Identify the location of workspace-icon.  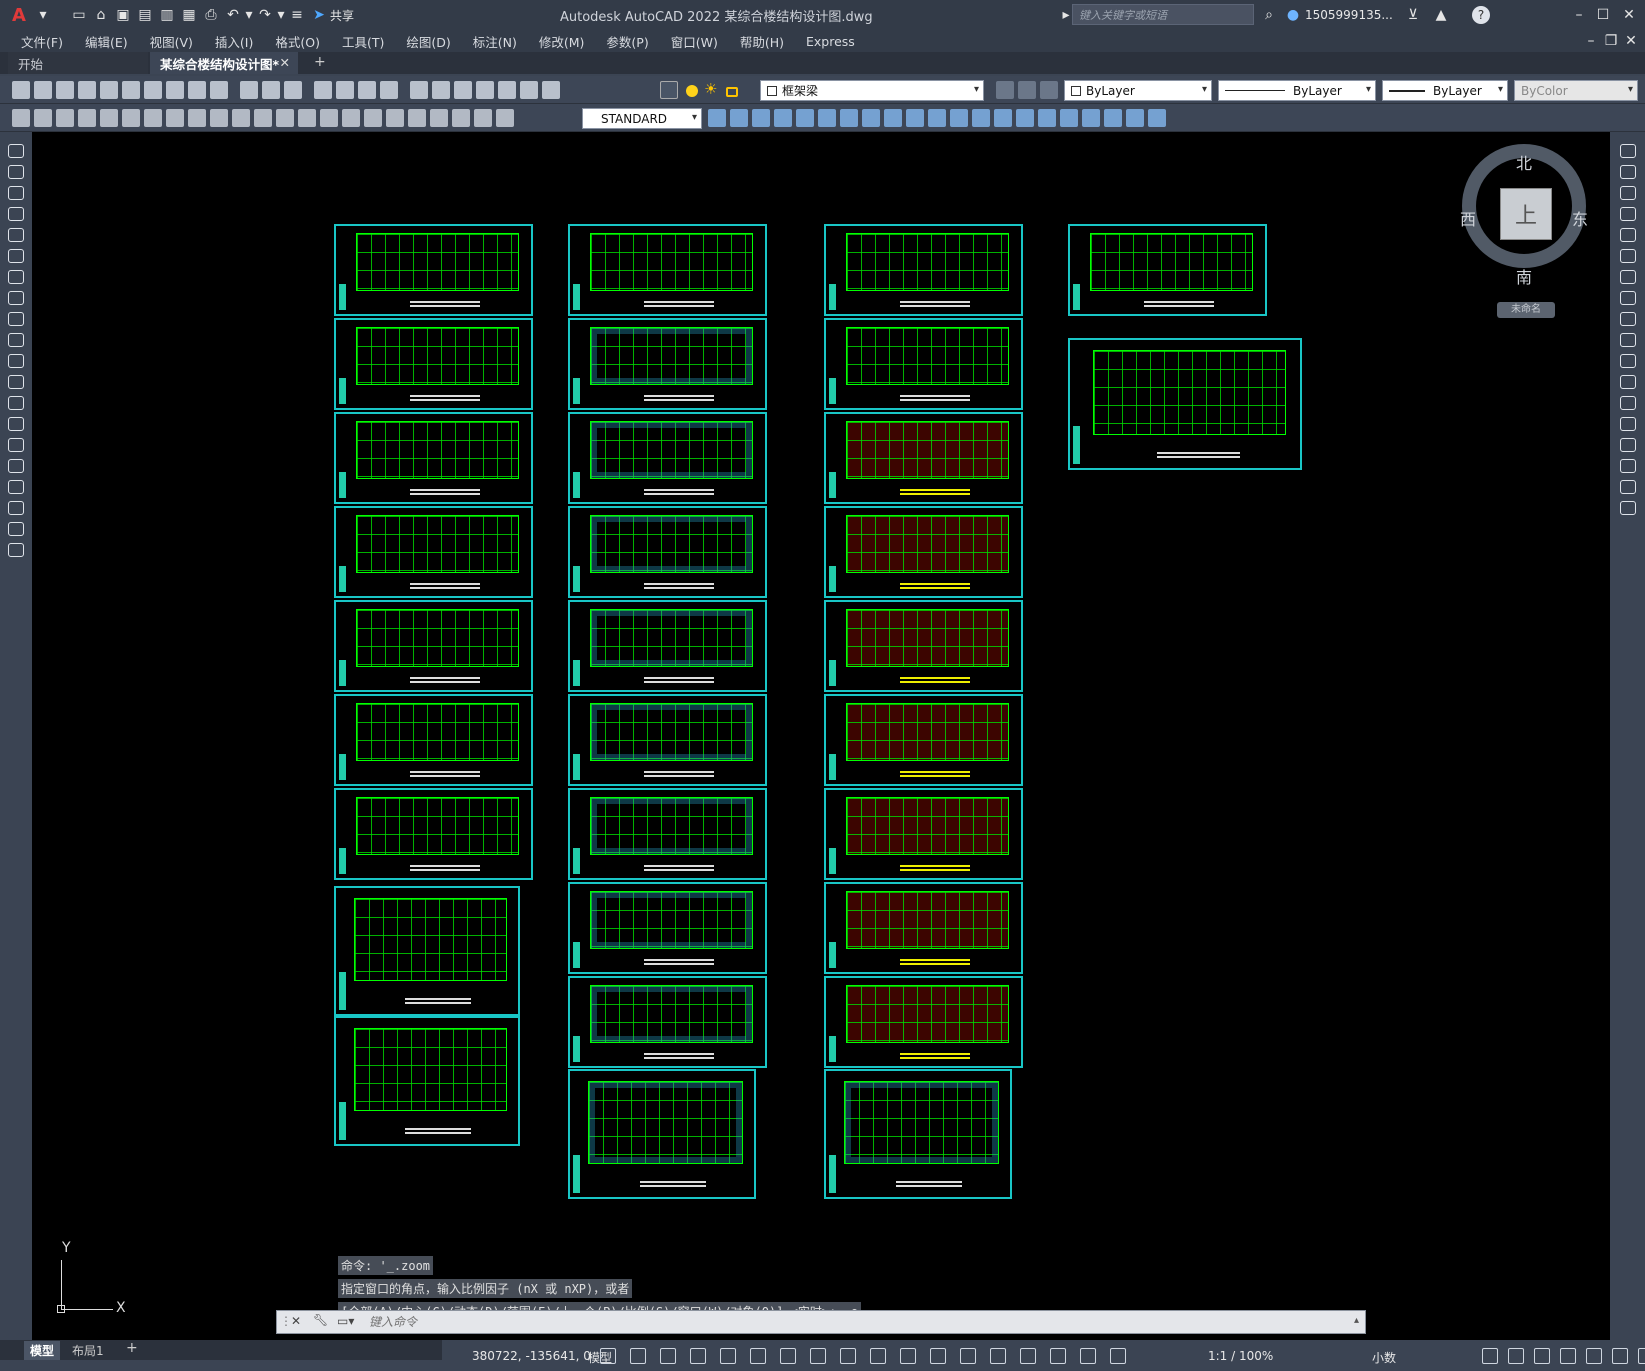
(1490, 1356).